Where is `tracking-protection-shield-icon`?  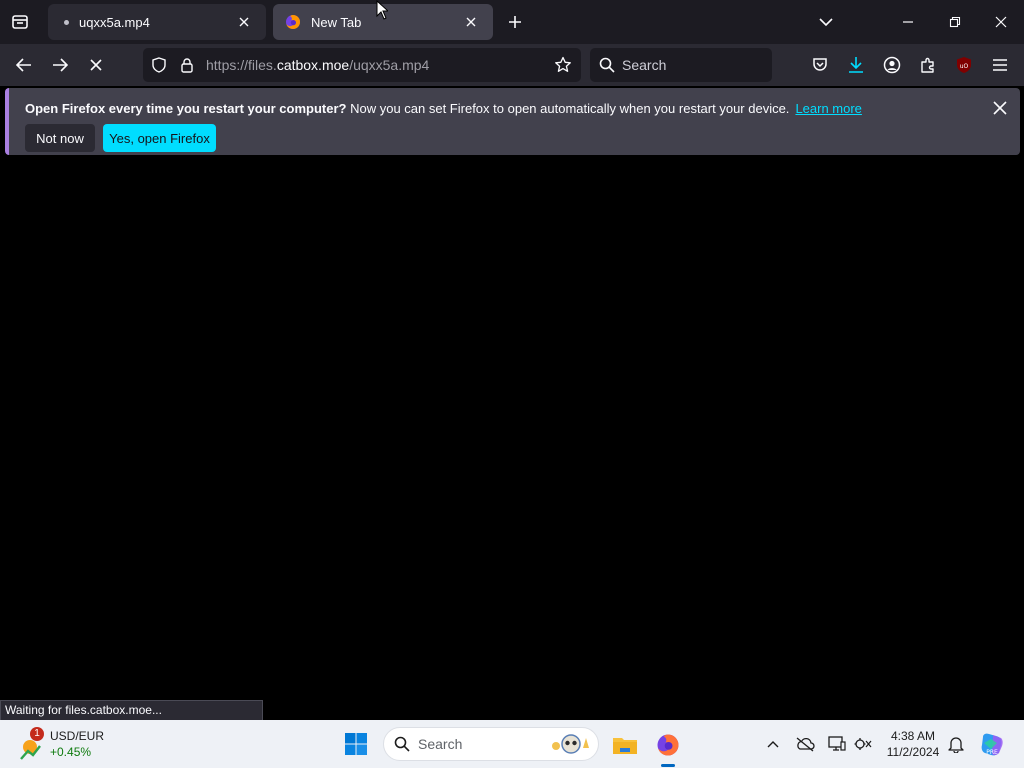 tracking-protection-shield-icon is located at coordinates (159, 65).